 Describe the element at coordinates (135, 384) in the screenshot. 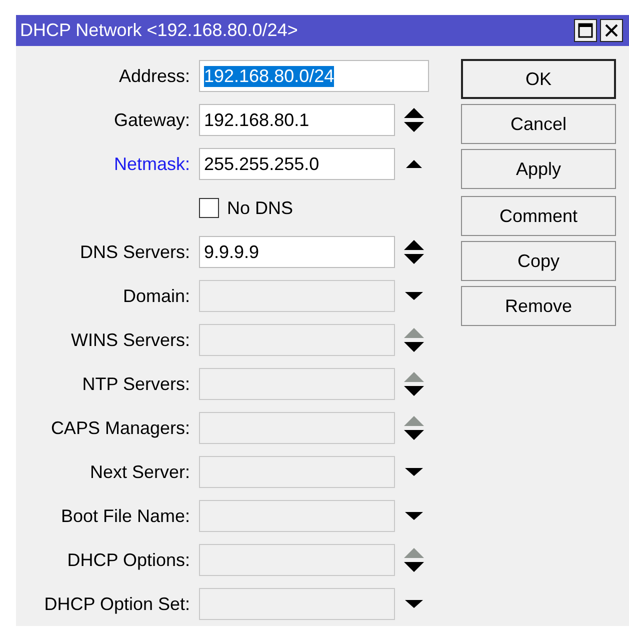

I see `field-label: NTP Servers:` at that location.